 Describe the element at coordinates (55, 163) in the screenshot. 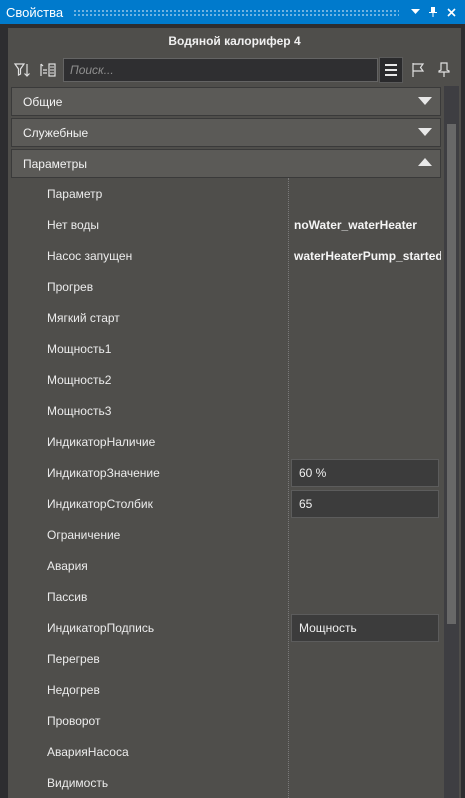

I see `section-label: Параметры` at that location.